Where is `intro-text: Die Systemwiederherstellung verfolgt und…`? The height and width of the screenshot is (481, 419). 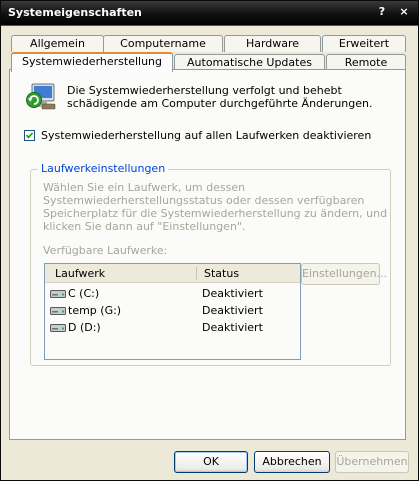 intro-text: Die Systemwiederherstellung verfolgt und… is located at coordinates (220, 97).